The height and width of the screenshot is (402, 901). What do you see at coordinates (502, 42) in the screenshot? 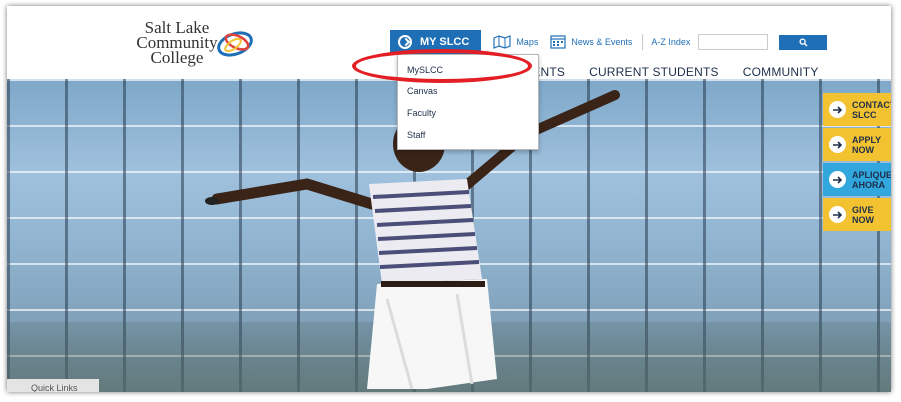
I see `map-icon` at bounding box center [502, 42].